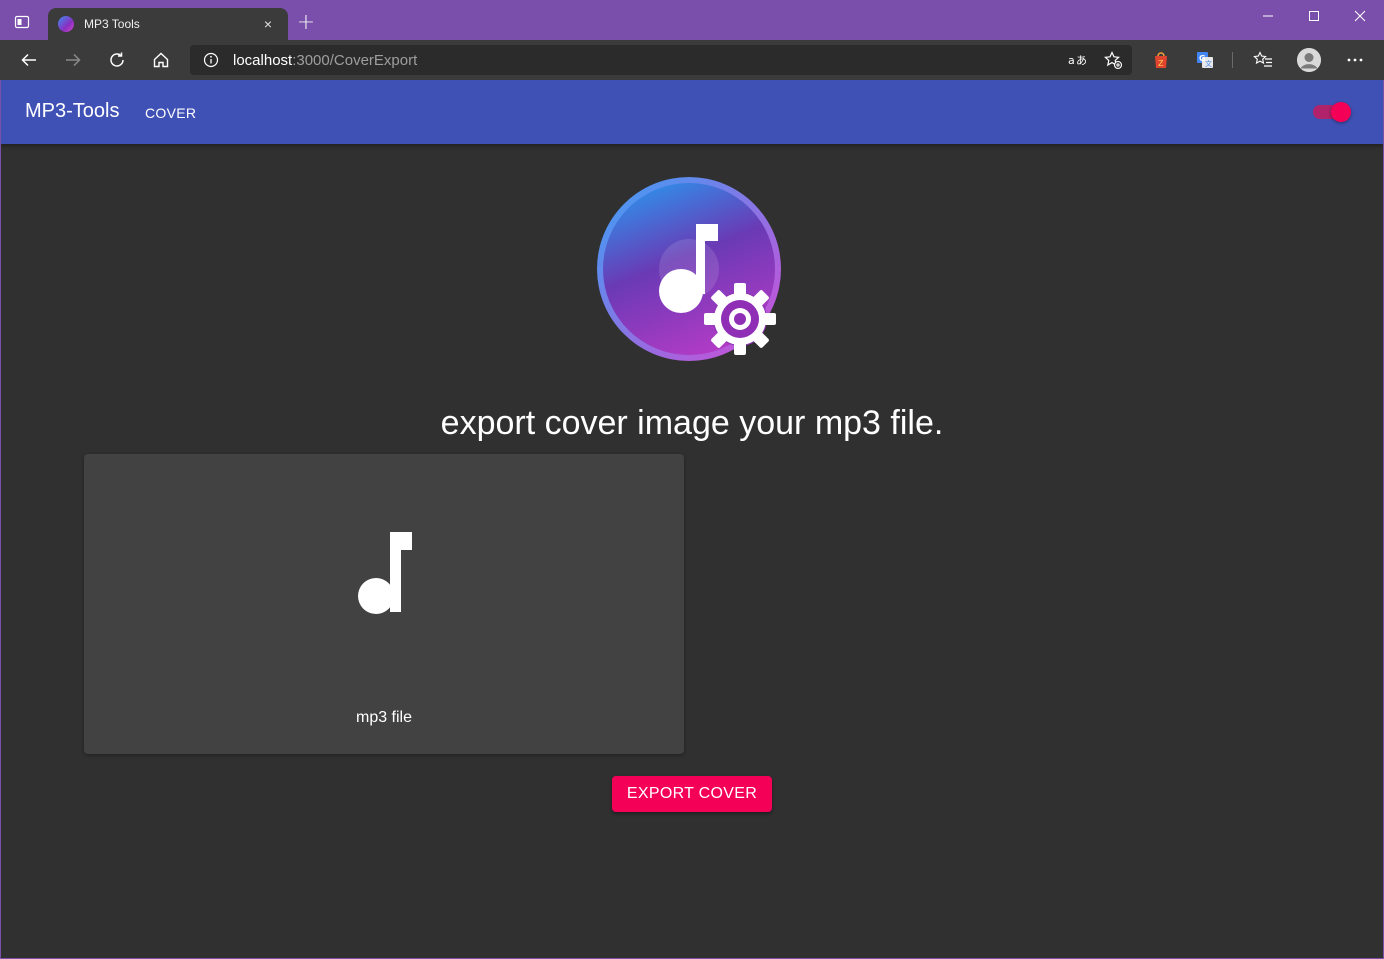 Image resolution: width=1384 pixels, height=959 pixels. Describe the element at coordinates (306, 24) in the screenshot. I see `new-tab-button: +` at that location.